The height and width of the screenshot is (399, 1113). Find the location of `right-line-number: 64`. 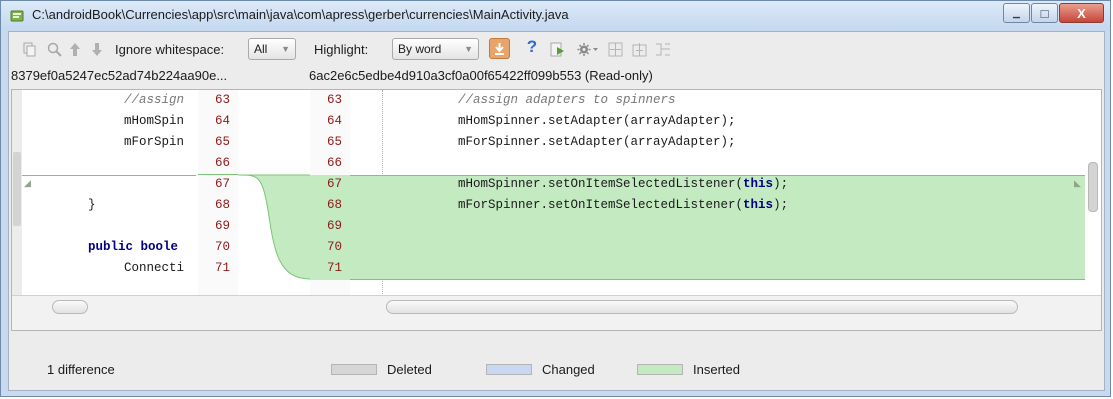

right-line-number: 64 is located at coordinates (335, 121).